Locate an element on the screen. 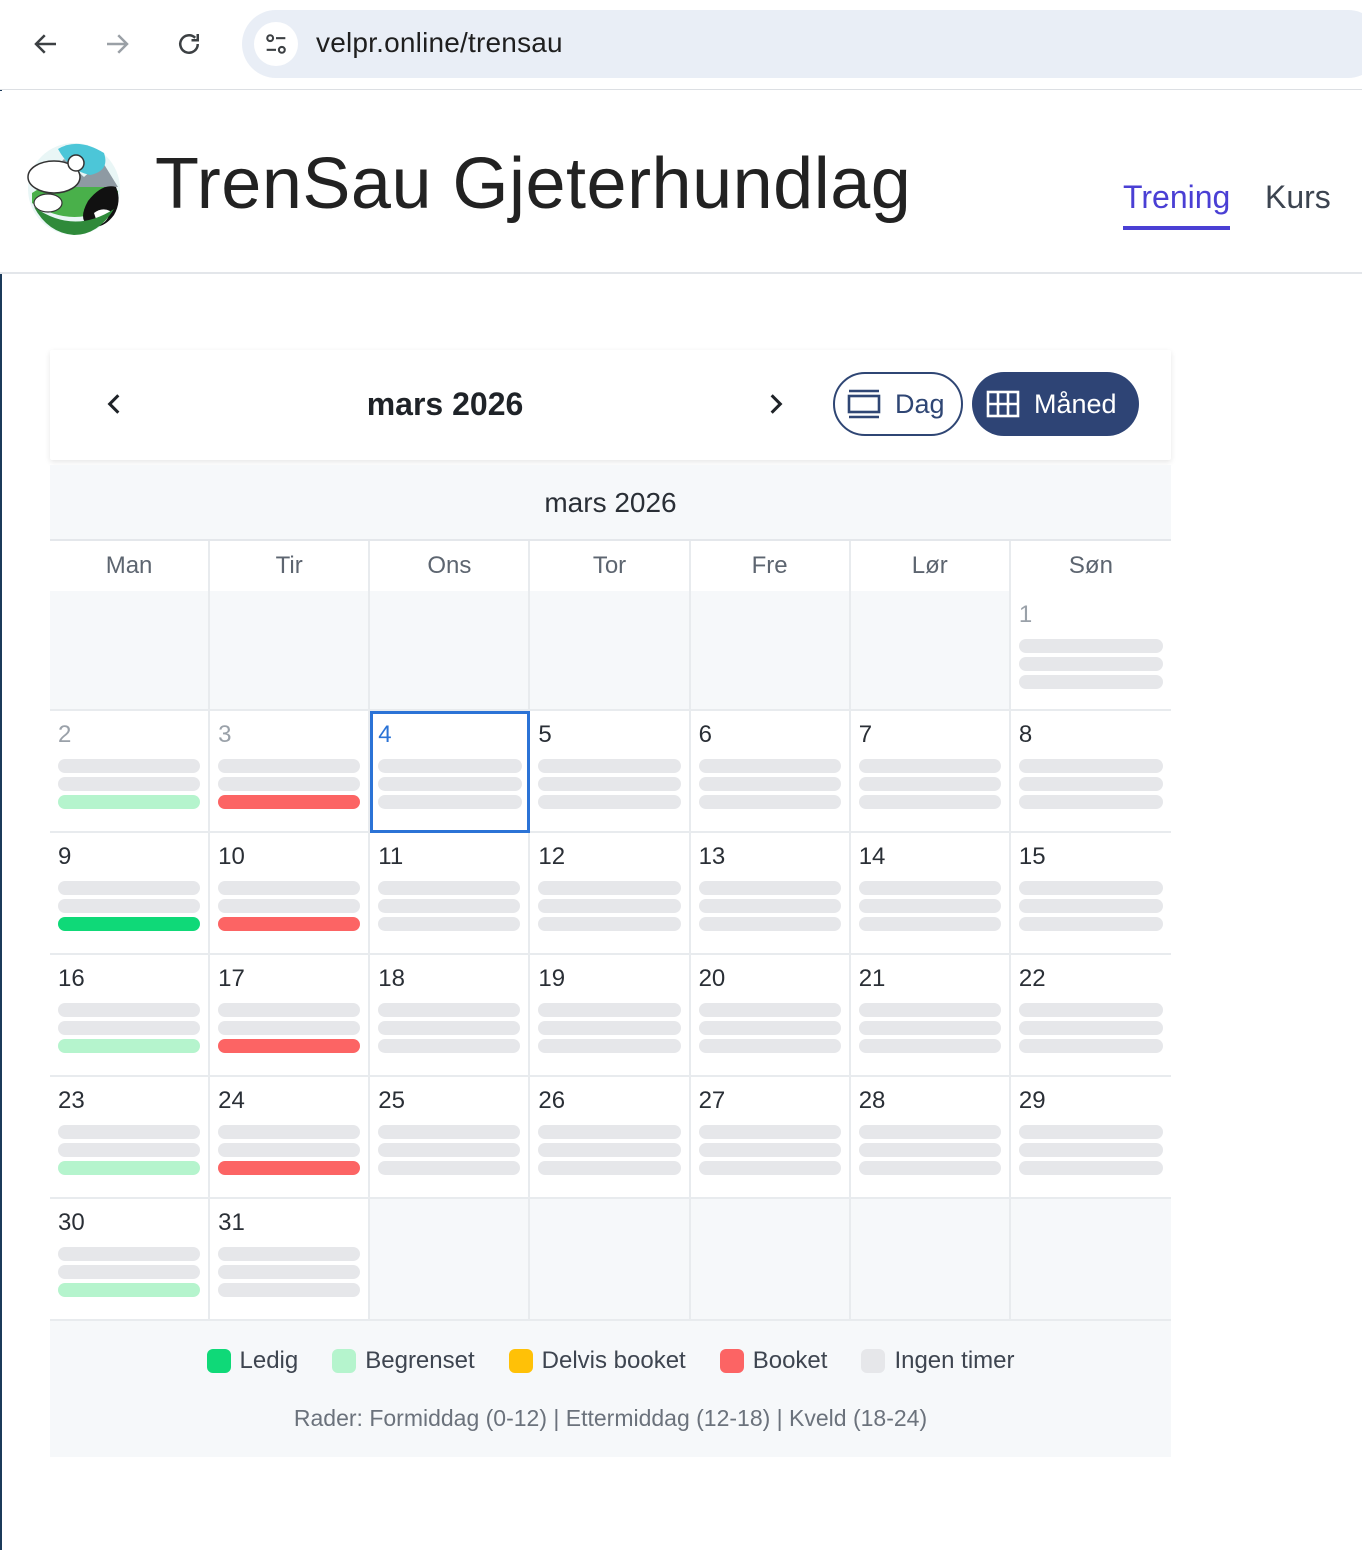 This screenshot has height=1550, width=1362. weekday-header: Tor is located at coordinates (610, 566).